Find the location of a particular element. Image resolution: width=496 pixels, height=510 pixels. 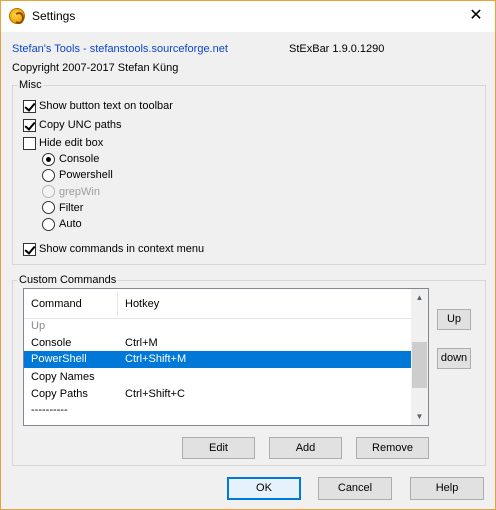

app-icon is located at coordinates (17, 16).